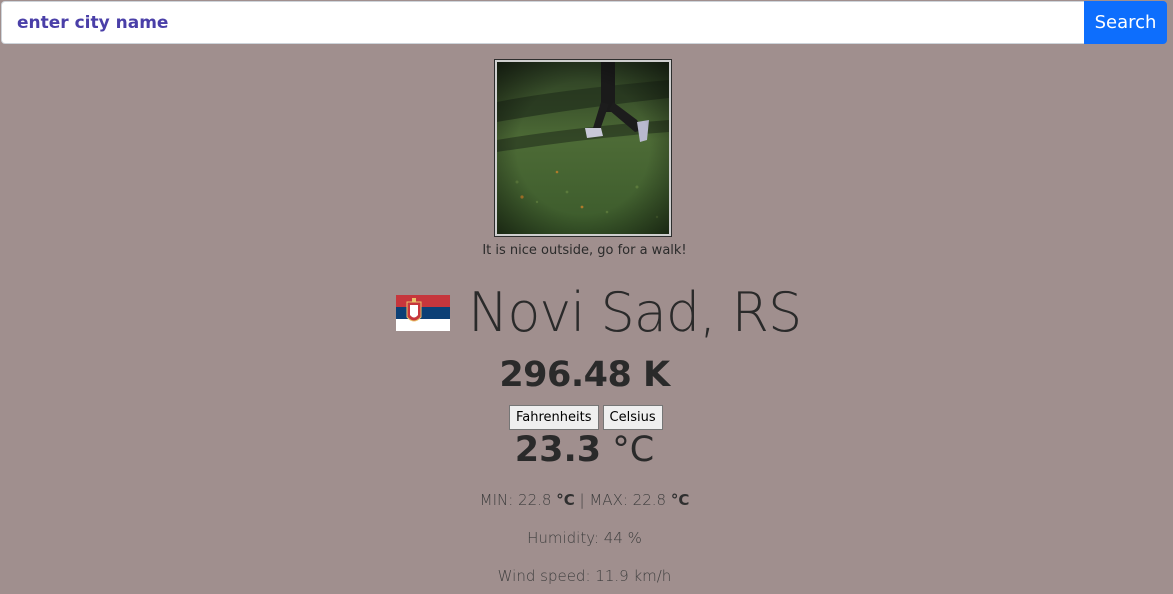 The width and height of the screenshot is (1173, 594). What do you see at coordinates (565, 500) in the screenshot?
I see `min-temperature-unit: °C` at bounding box center [565, 500].